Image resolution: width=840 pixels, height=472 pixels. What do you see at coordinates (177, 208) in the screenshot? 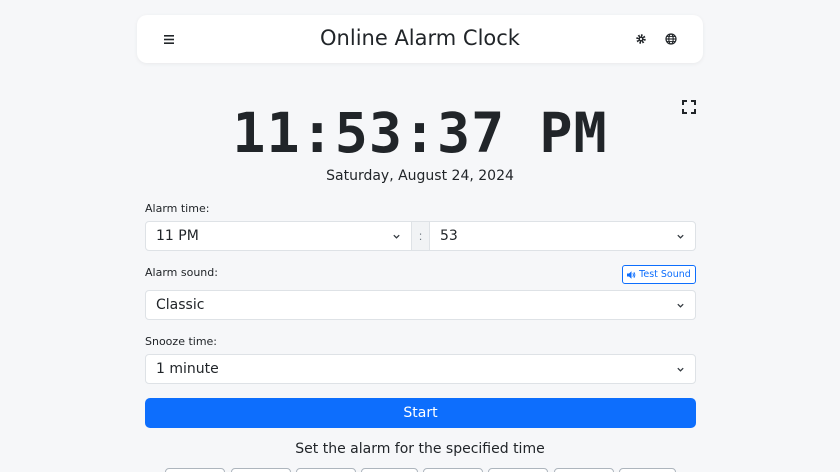
I see `alarm-time-label: Alarm time:` at bounding box center [177, 208].